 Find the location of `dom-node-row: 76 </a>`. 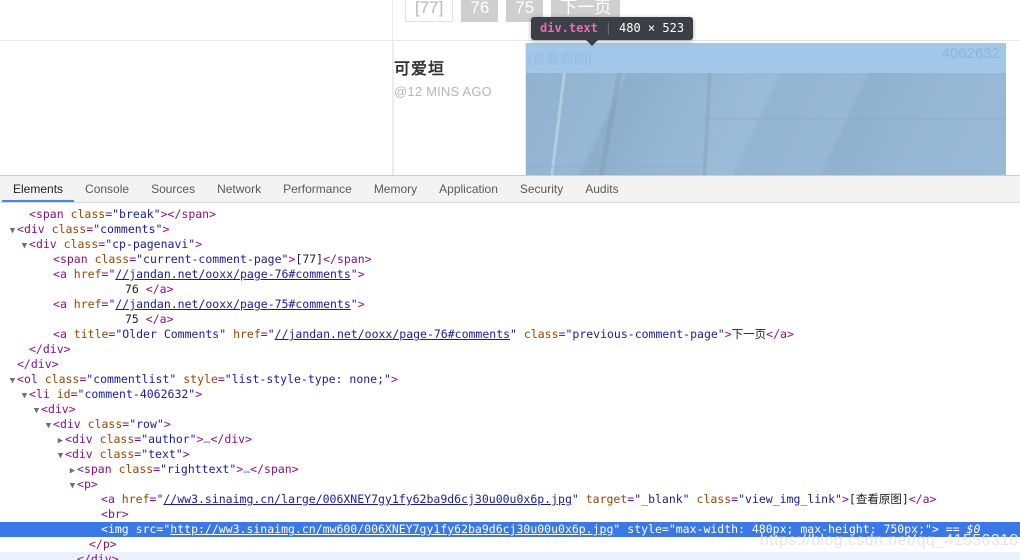

dom-node-row: 76 </a> is located at coordinates (510, 289).